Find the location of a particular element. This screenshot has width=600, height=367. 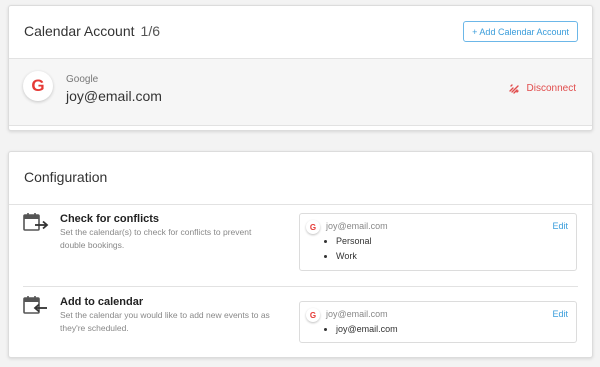

section-title: Add to calendar is located at coordinates (102, 302).